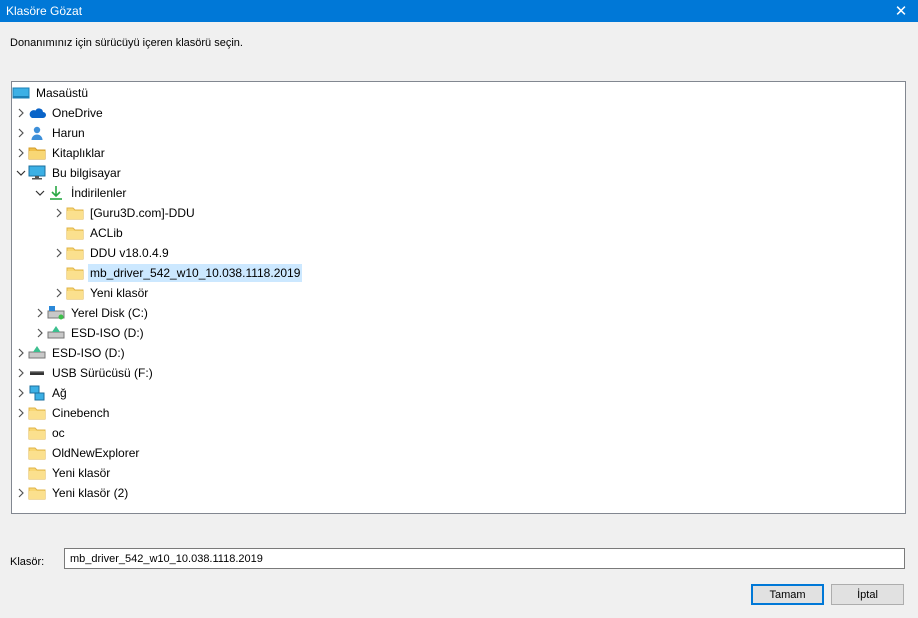  I want to click on tree-item-label: Kitaplıklar, so click(78, 153).